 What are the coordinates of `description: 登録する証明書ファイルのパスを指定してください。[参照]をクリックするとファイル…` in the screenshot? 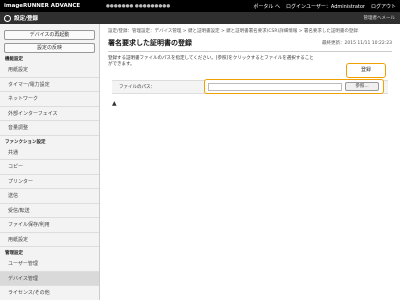 It's located at (211, 61).